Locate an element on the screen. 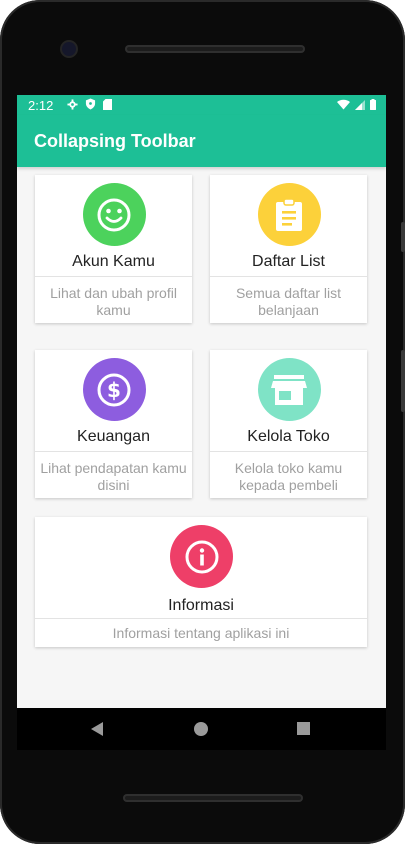  sd-card-icon is located at coordinates (108, 105).